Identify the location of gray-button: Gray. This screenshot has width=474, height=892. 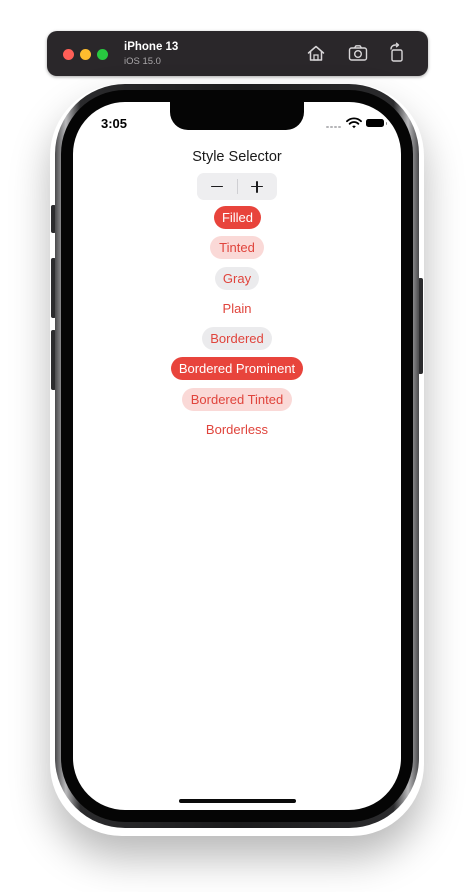
(237, 278).